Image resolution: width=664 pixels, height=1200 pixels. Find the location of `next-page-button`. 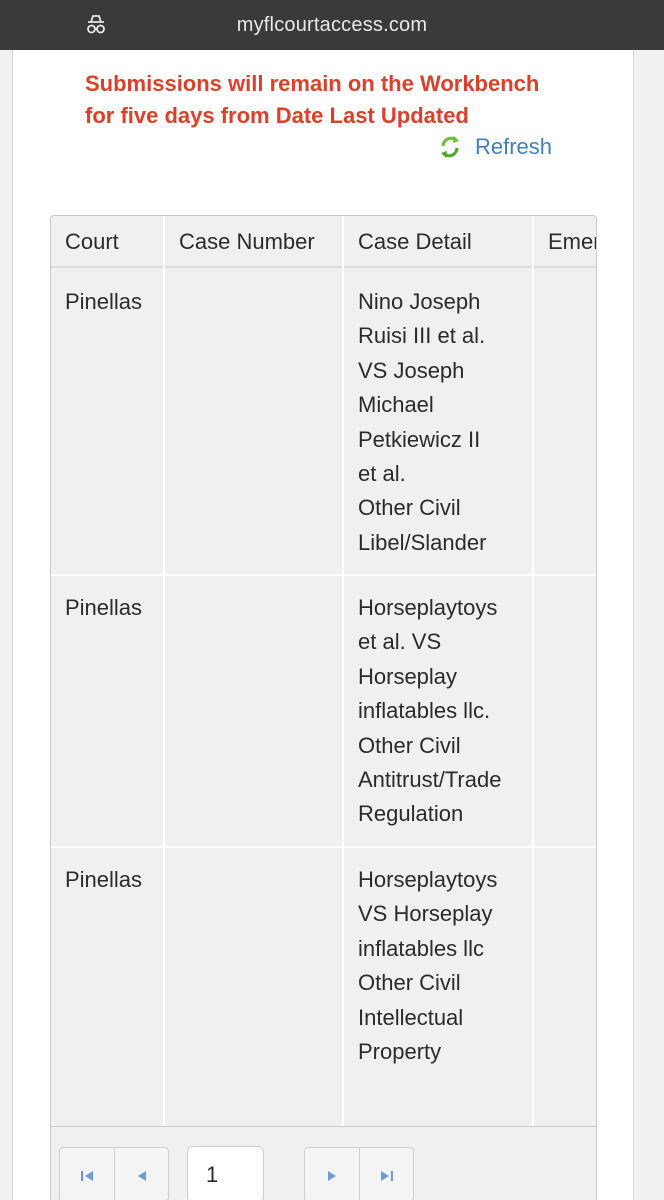

next-page-button is located at coordinates (332, 1174).